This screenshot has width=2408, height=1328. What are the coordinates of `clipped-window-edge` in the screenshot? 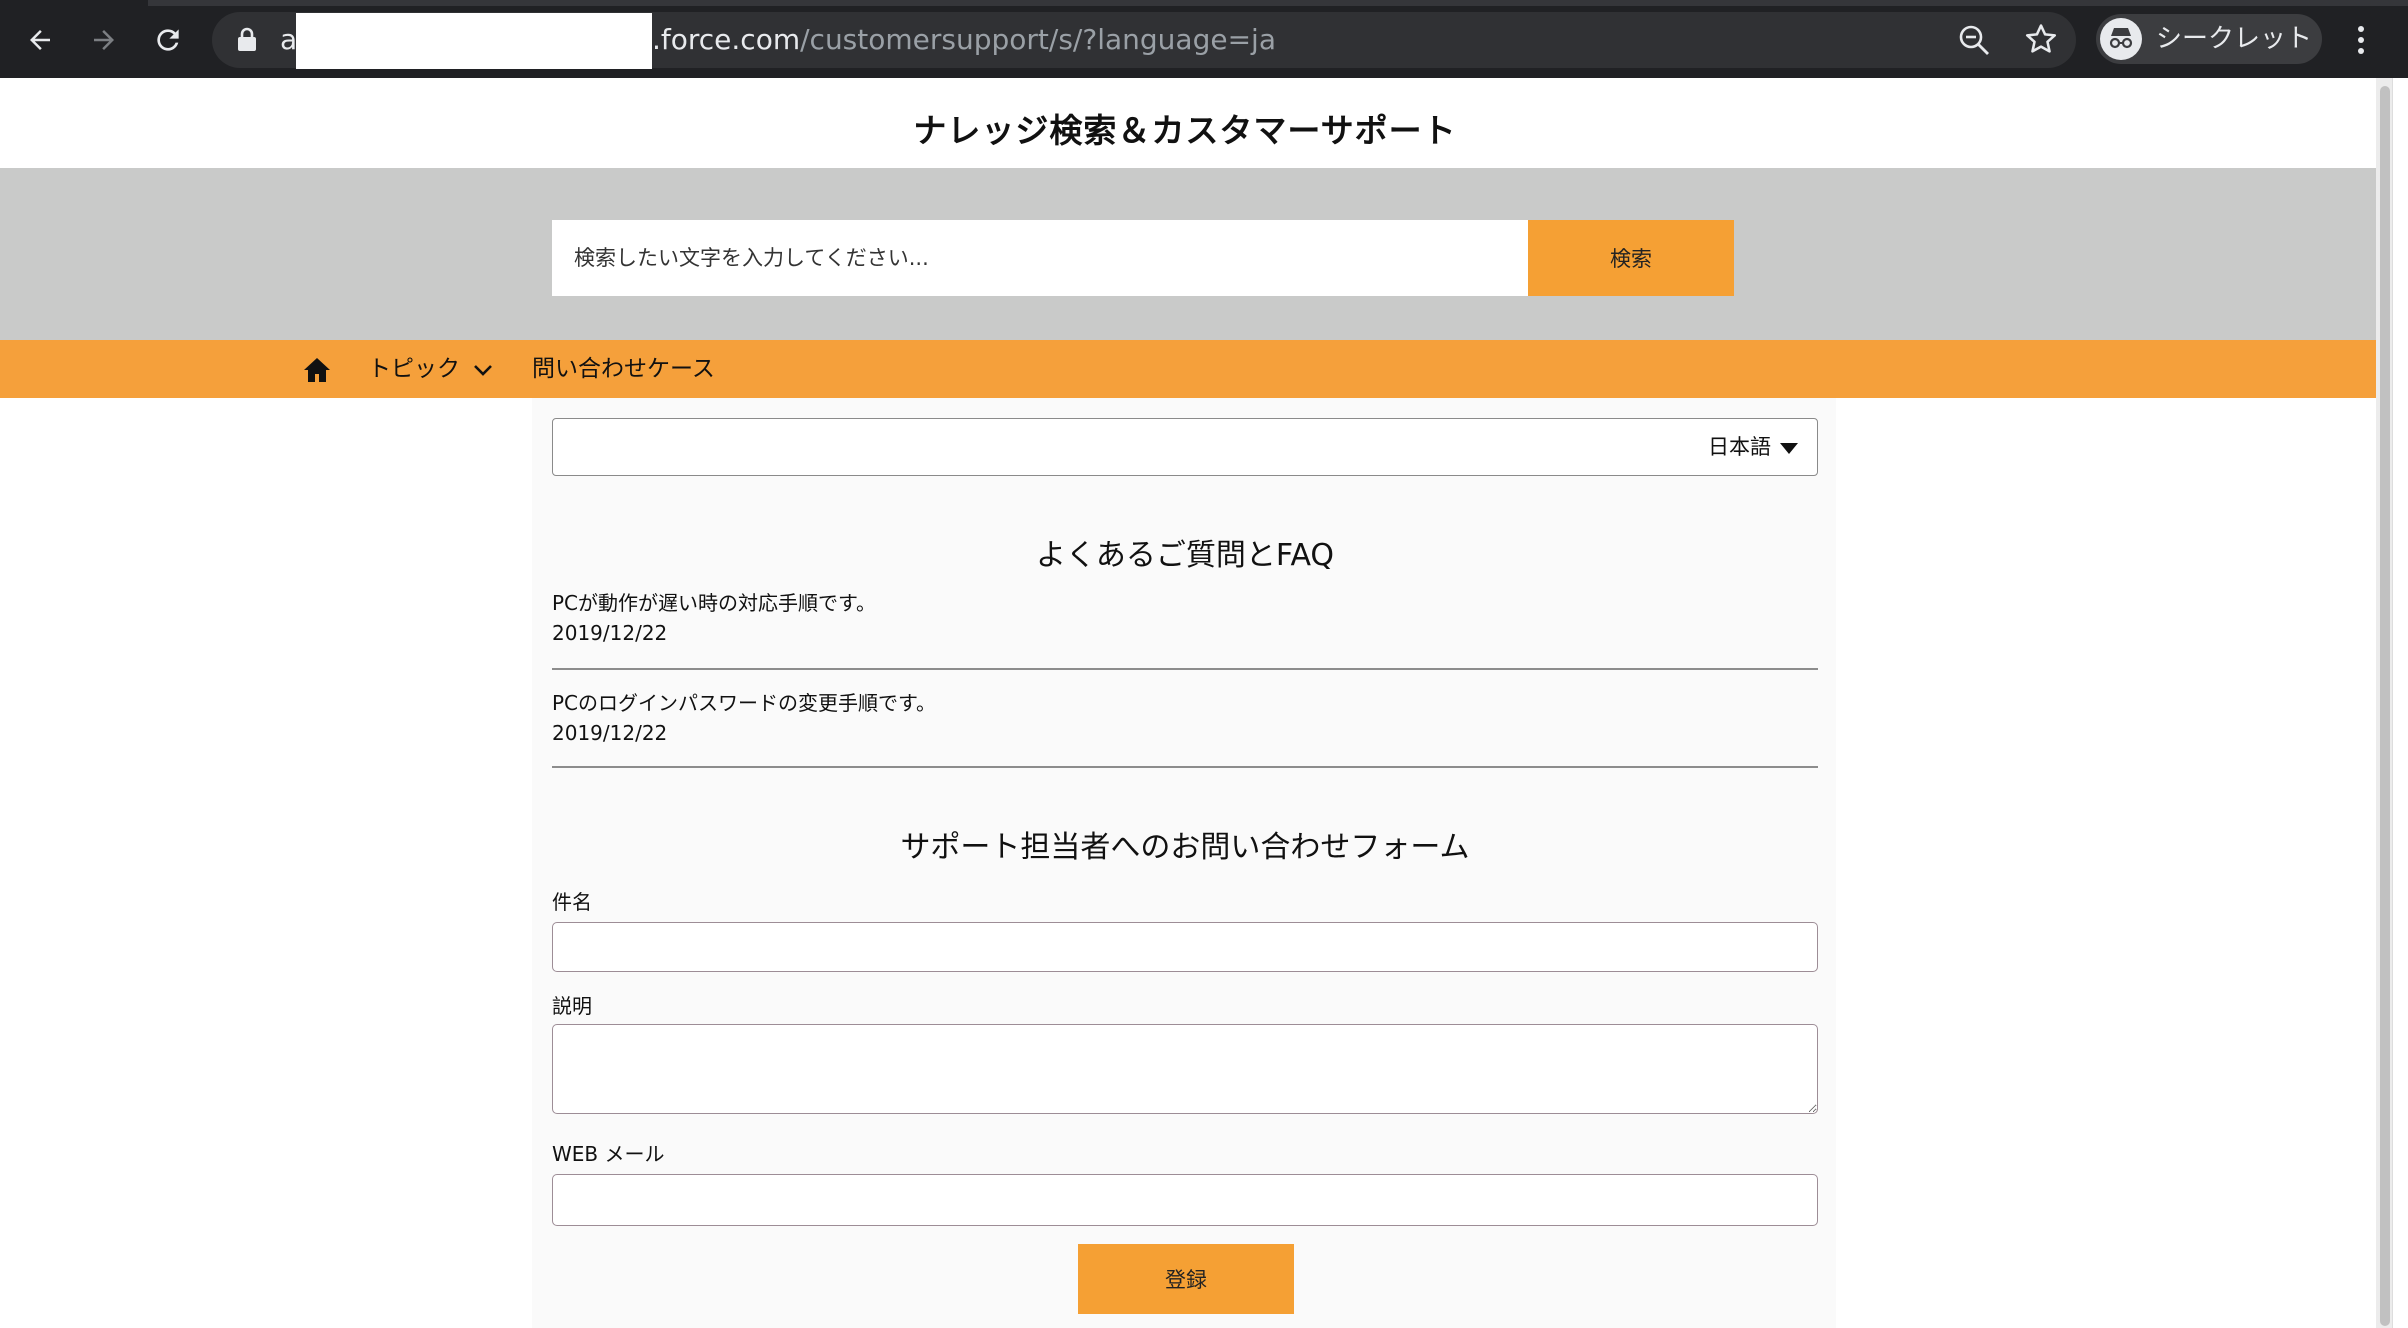 It's located at (2400, 703).